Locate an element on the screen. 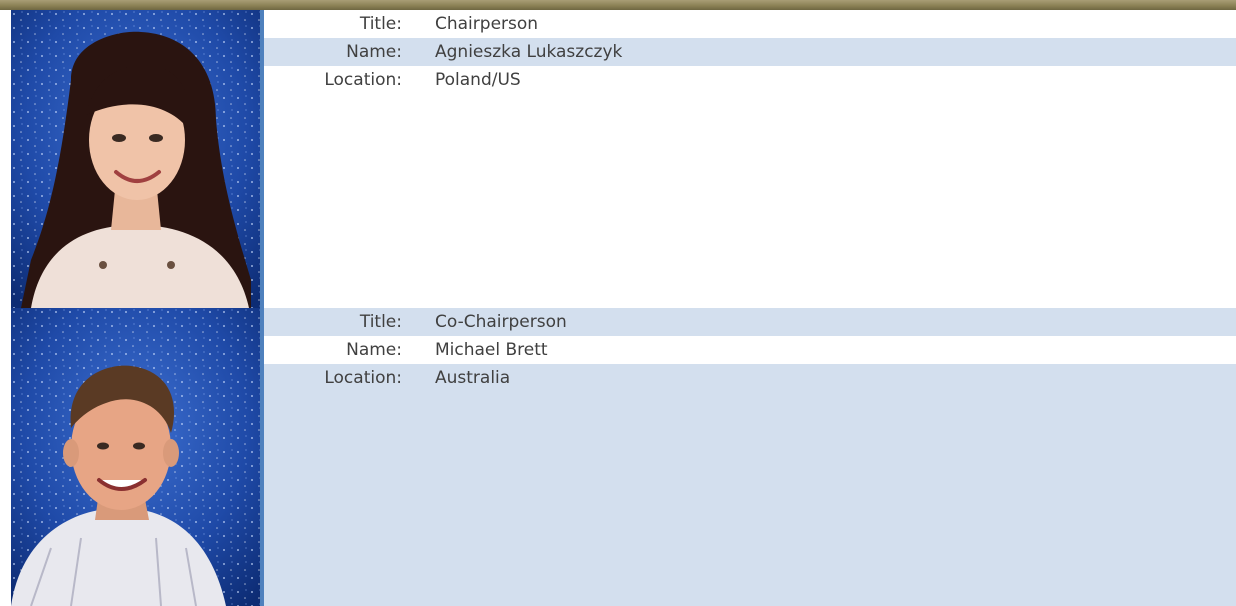  name-value: Michael Brett is located at coordinates (491, 350).